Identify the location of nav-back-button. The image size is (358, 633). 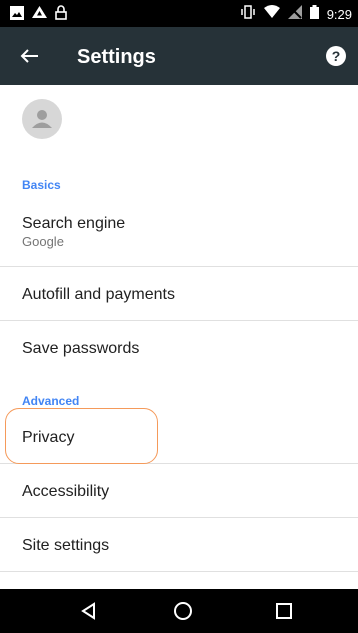
(89, 611).